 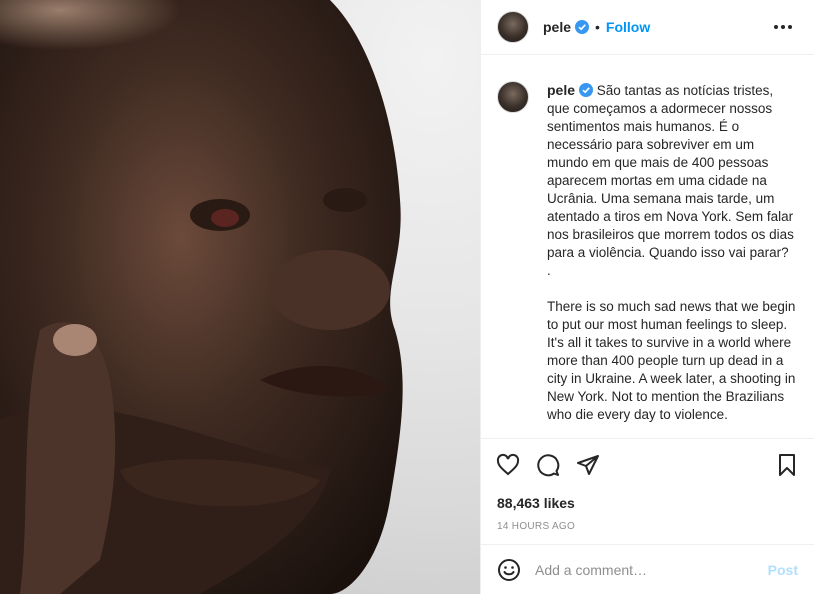 What do you see at coordinates (783, 27) in the screenshot?
I see `more-options-icon` at bounding box center [783, 27].